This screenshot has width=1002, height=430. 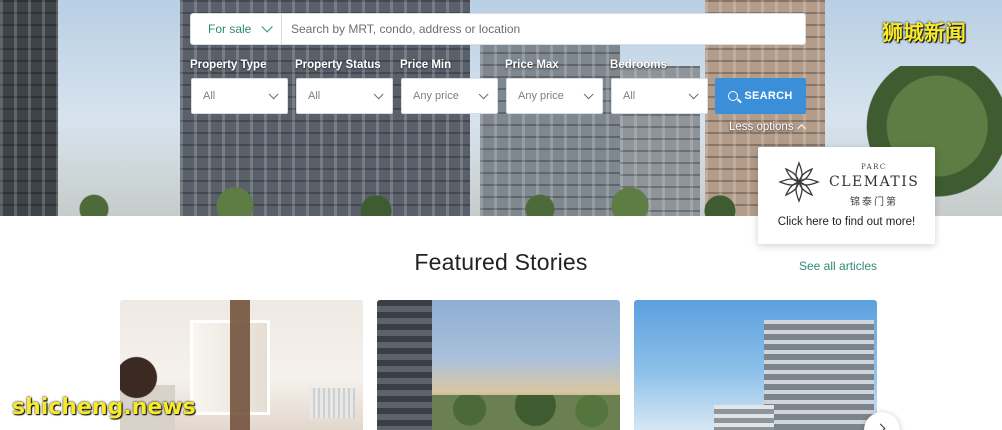 I want to click on property-type-select: All, so click(x=239, y=96).